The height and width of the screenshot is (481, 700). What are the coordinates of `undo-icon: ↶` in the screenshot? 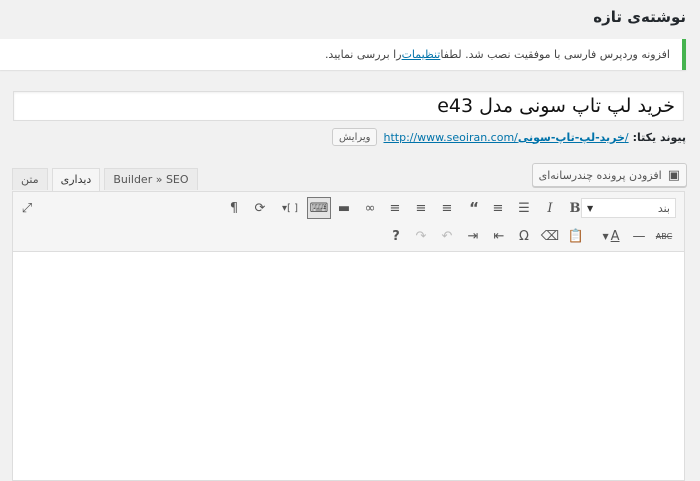 It's located at (447, 236).